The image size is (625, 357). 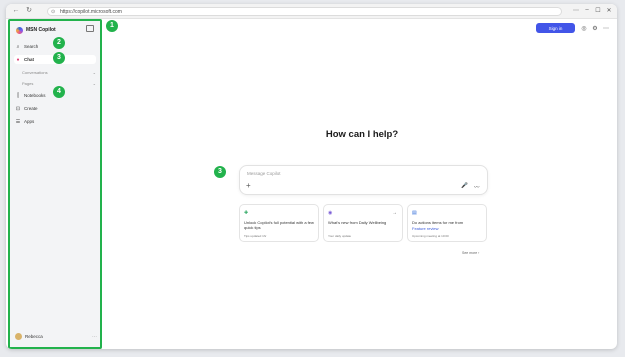 I want to click on sidebar-highlight-box, so click(x=55, y=184).